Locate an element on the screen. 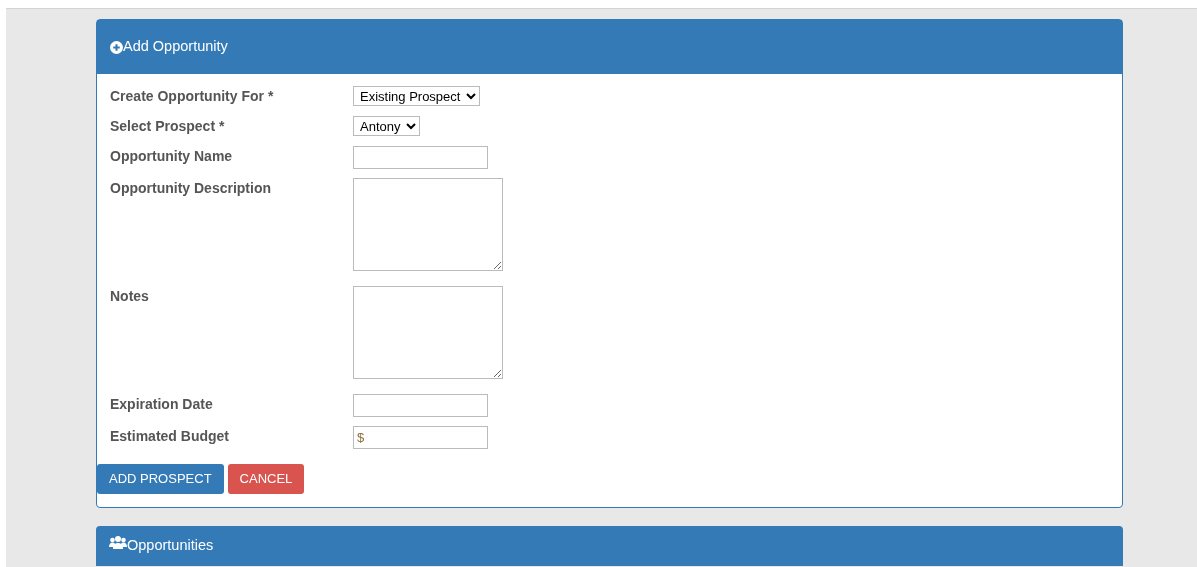 This screenshot has height=567, width=1197. users-icon is located at coordinates (118, 542).